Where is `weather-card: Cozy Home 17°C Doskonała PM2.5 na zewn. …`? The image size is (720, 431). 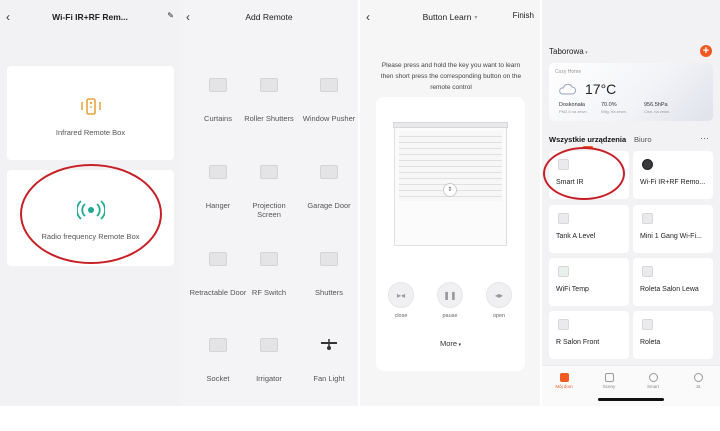
weather-card: Cozy Home 17°C Doskonała PM2.5 na zewn. … is located at coordinates (631, 92).